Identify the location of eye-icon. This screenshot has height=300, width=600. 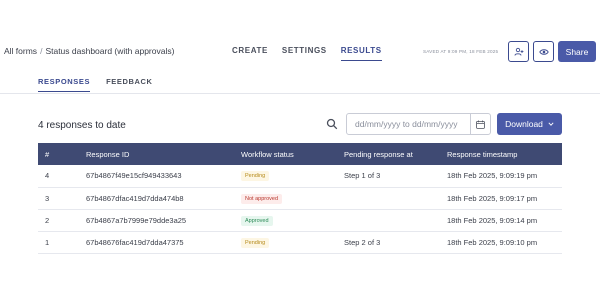
(543, 51).